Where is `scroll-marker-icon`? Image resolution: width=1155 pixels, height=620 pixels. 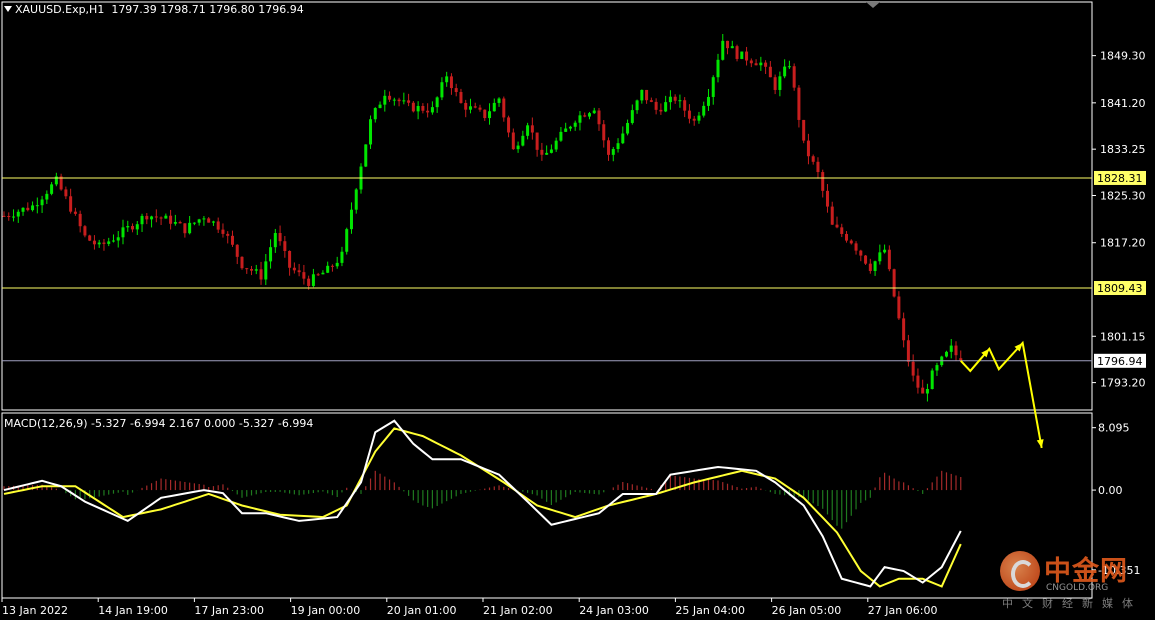
scroll-marker-icon is located at coordinates (873, 5).